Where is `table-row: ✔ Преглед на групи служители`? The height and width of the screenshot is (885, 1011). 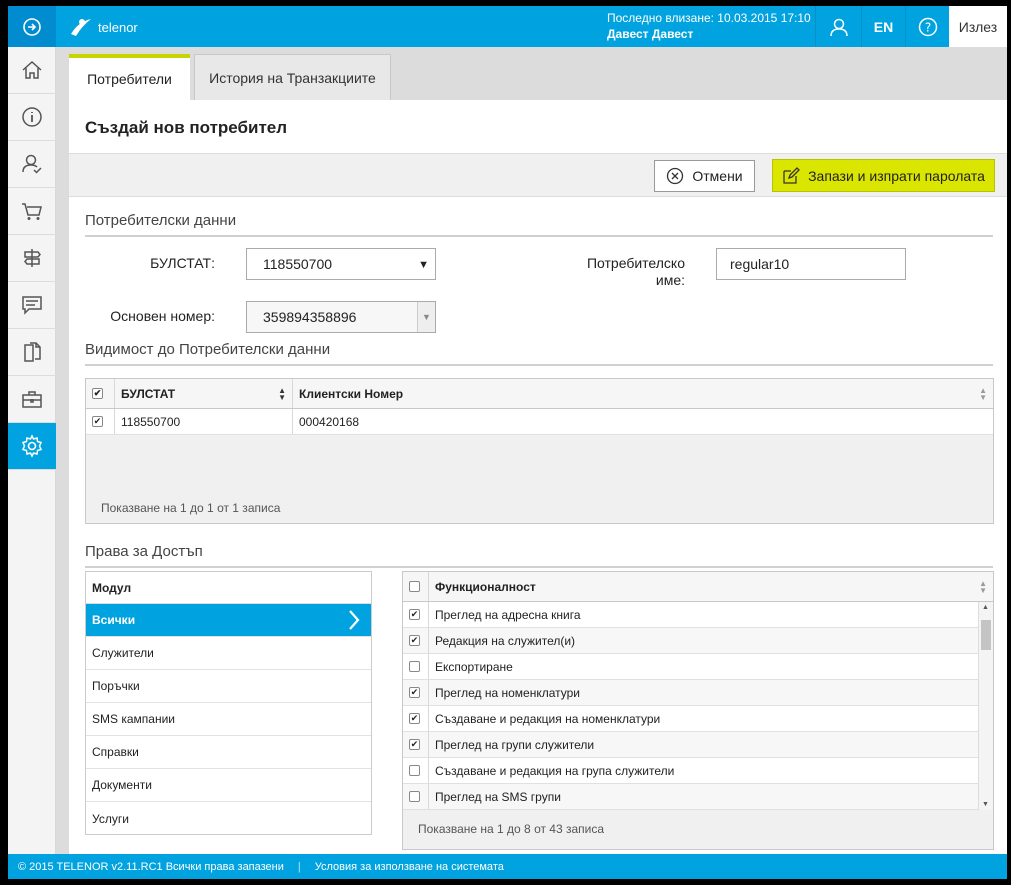 table-row: ✔ Преглед на групи служители is located at coordinates (690, 745).